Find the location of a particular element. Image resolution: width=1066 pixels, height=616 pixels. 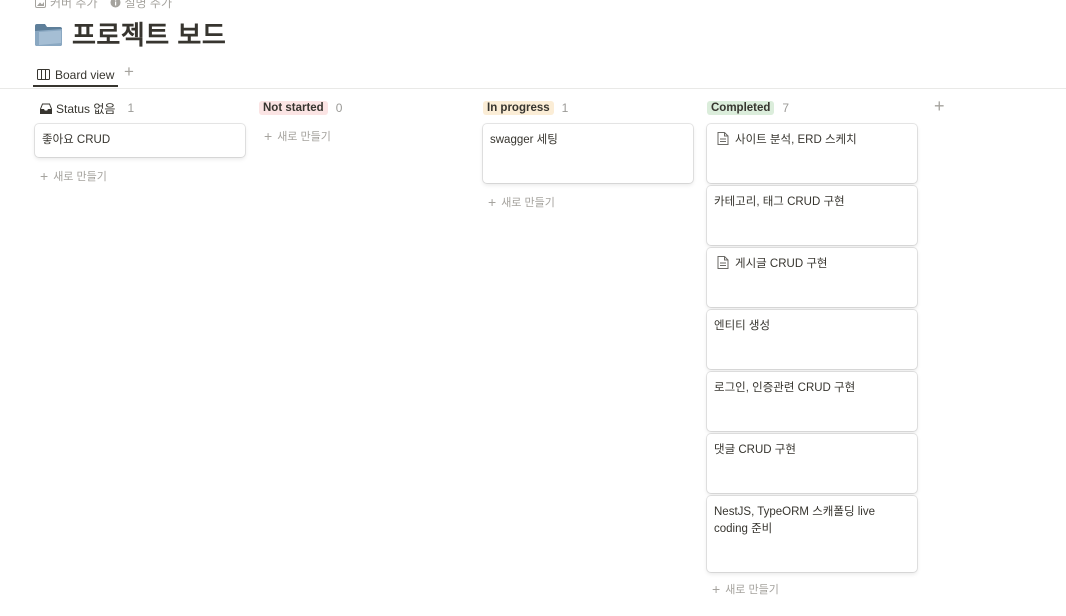

column-name: Status 없음 is located at coordinates (86, 108).